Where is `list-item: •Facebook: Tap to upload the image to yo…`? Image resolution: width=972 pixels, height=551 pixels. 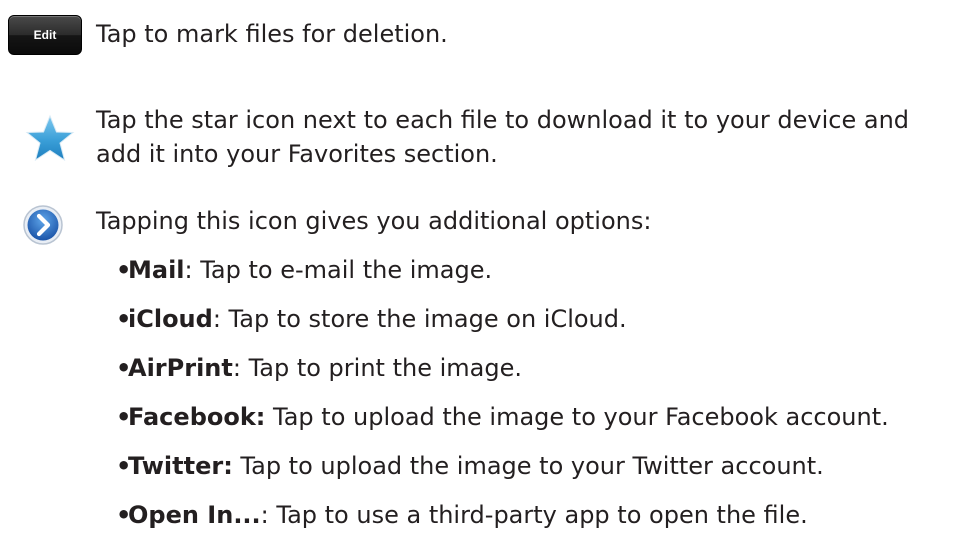 list-item: •Facebook: Tap to upload the image to yo… is located at coordinates (502, 417).